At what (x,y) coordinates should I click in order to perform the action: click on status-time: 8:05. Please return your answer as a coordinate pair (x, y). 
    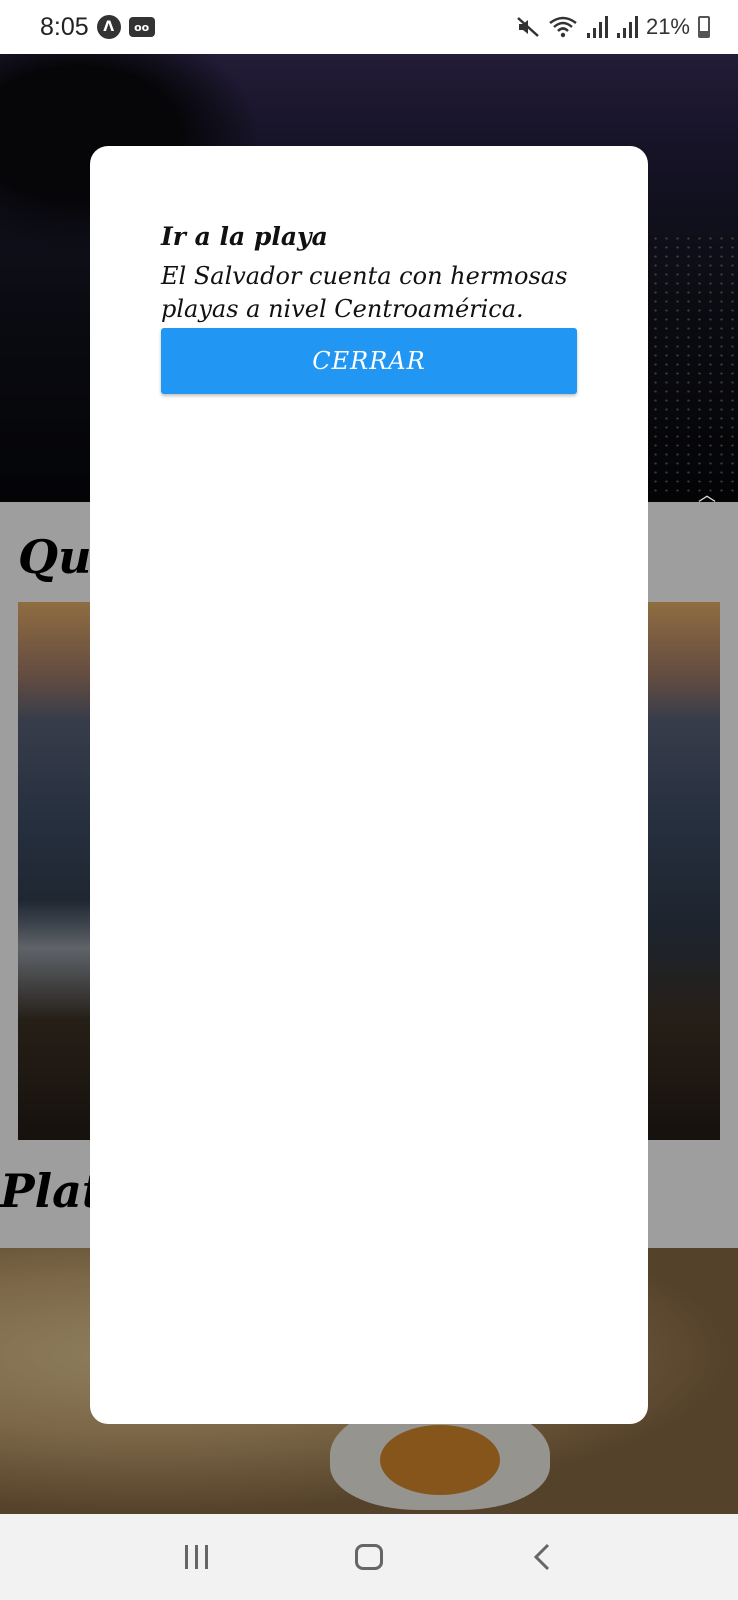
    Looking at the image, I should click on (64, 26).